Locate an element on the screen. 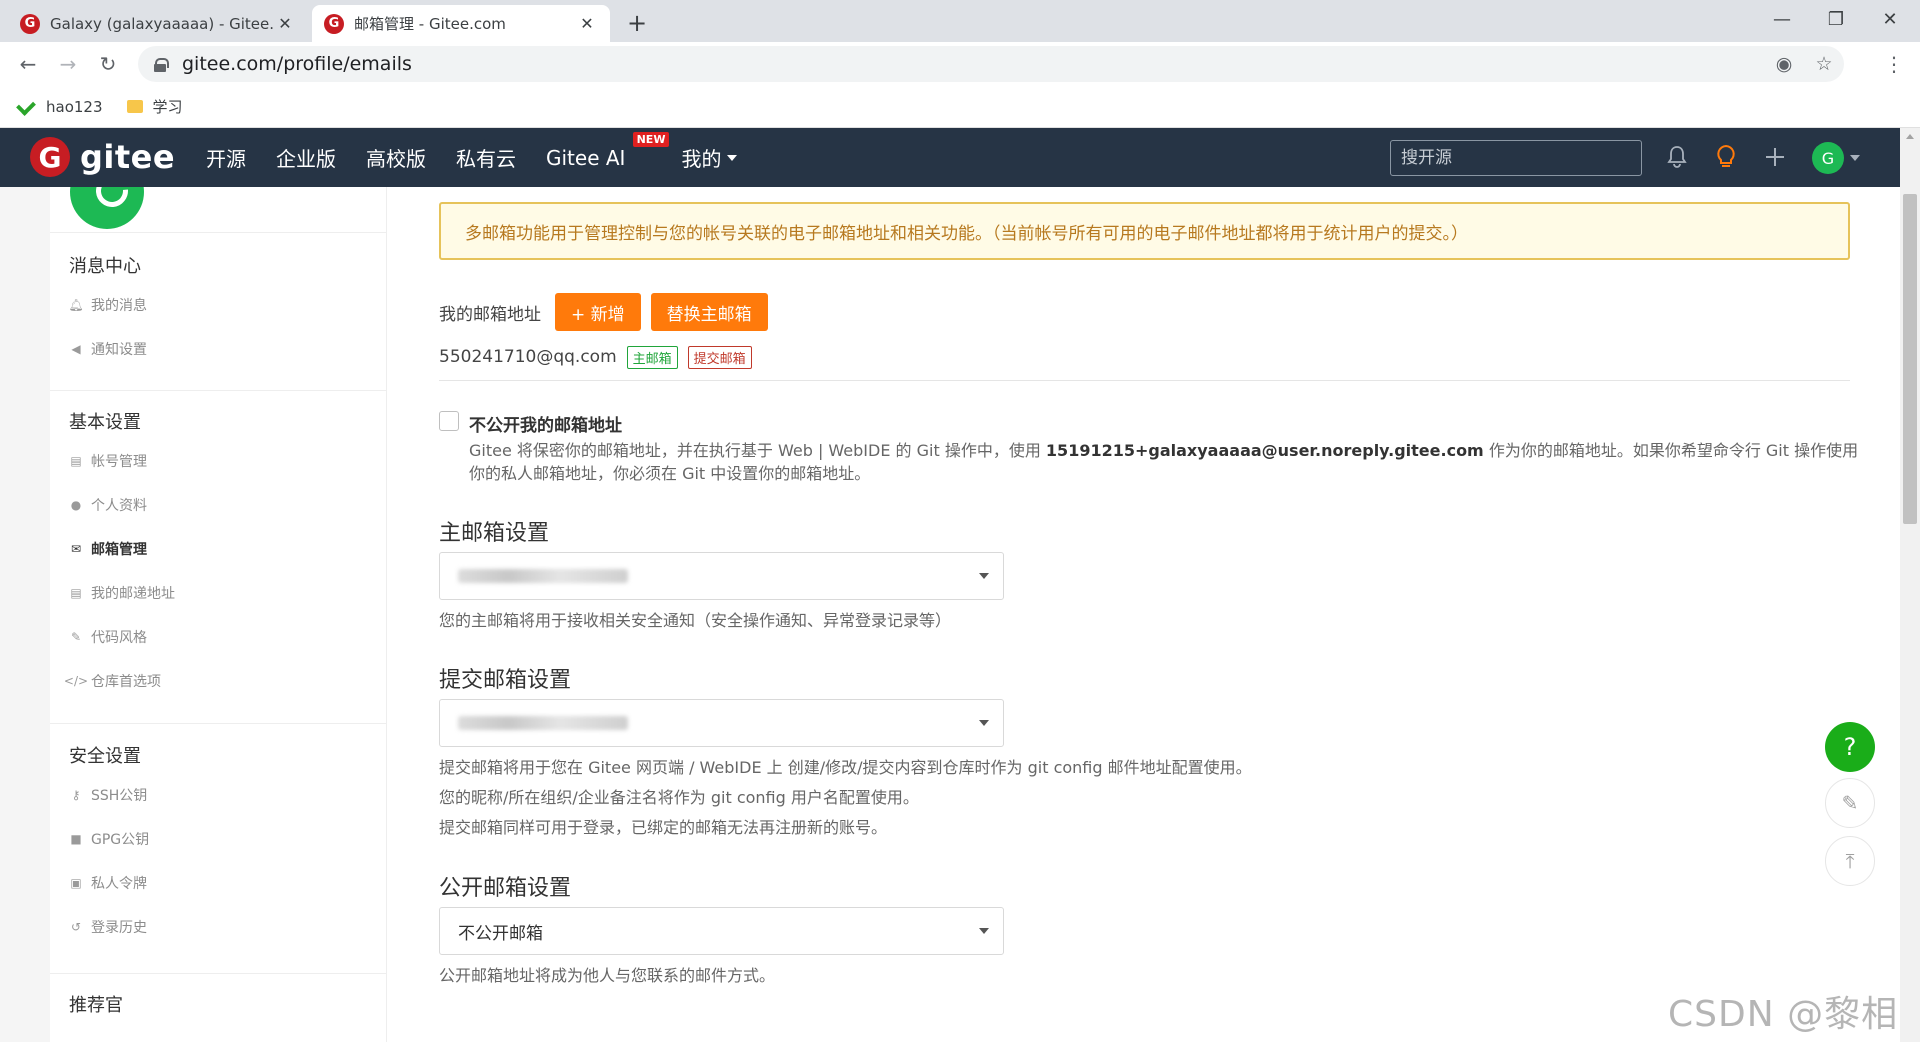  csdn-watermark: CSDN @黎相思 is located at coordinates (1794, 1014).